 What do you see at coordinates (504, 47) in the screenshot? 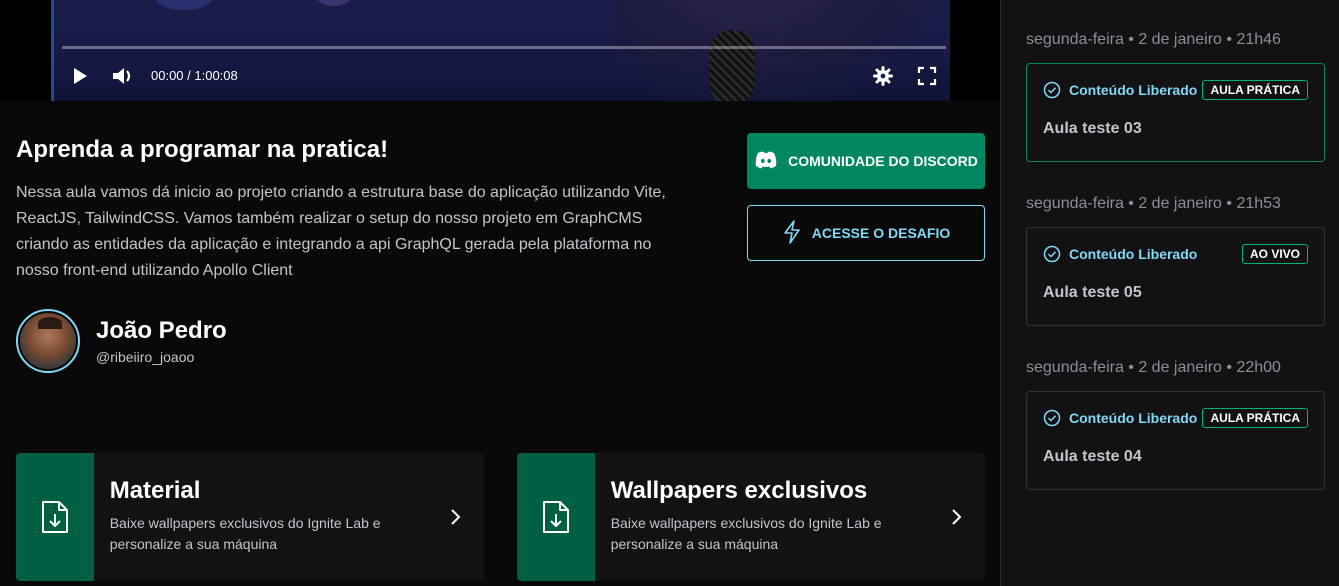
I see `video-progress-bar` at bounding box center [504, 47].